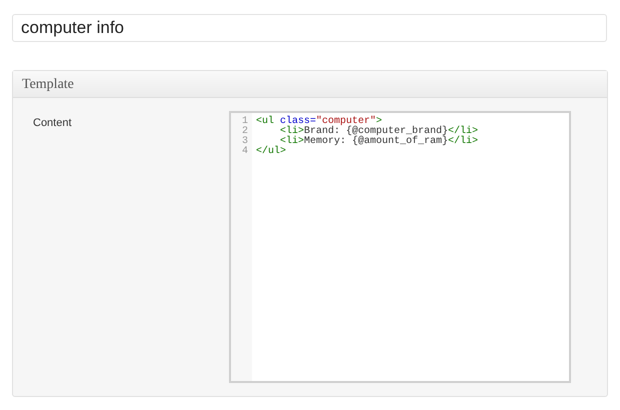  What do you see at coordinates (48, 85) in the screenshot?
I see `panel-heading: Template` at bounding box center [48, 85].